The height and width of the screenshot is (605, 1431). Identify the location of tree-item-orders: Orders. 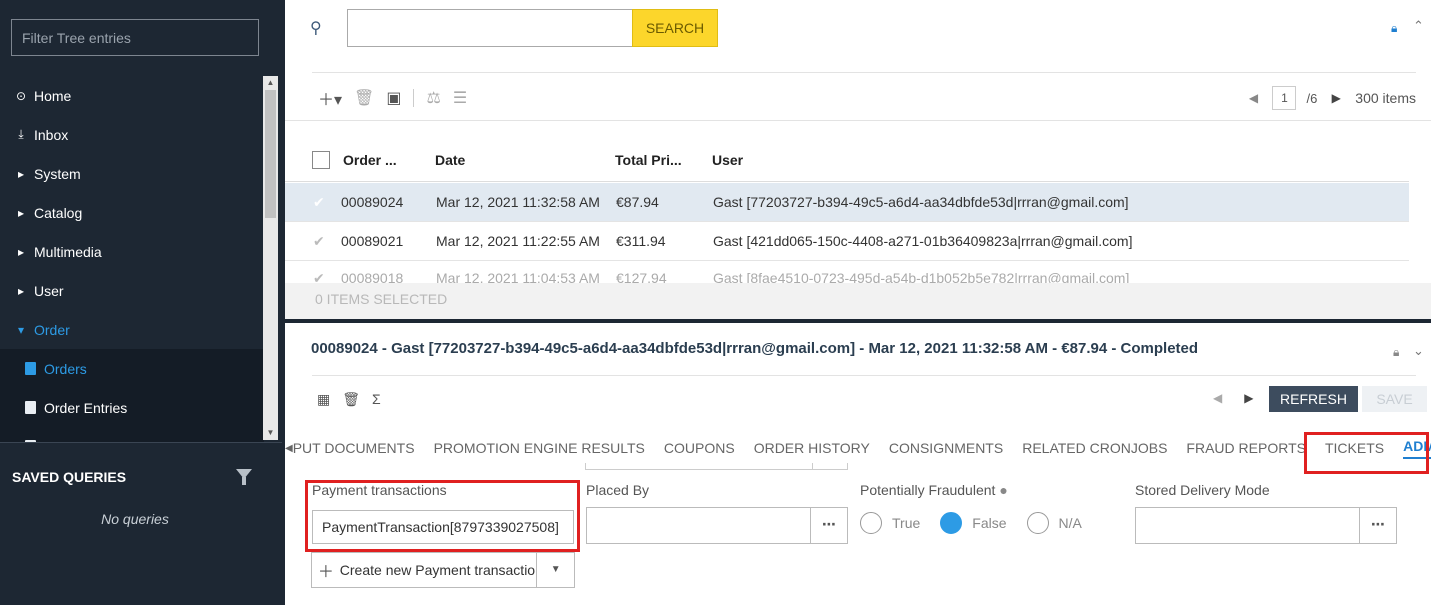
(132, 368).